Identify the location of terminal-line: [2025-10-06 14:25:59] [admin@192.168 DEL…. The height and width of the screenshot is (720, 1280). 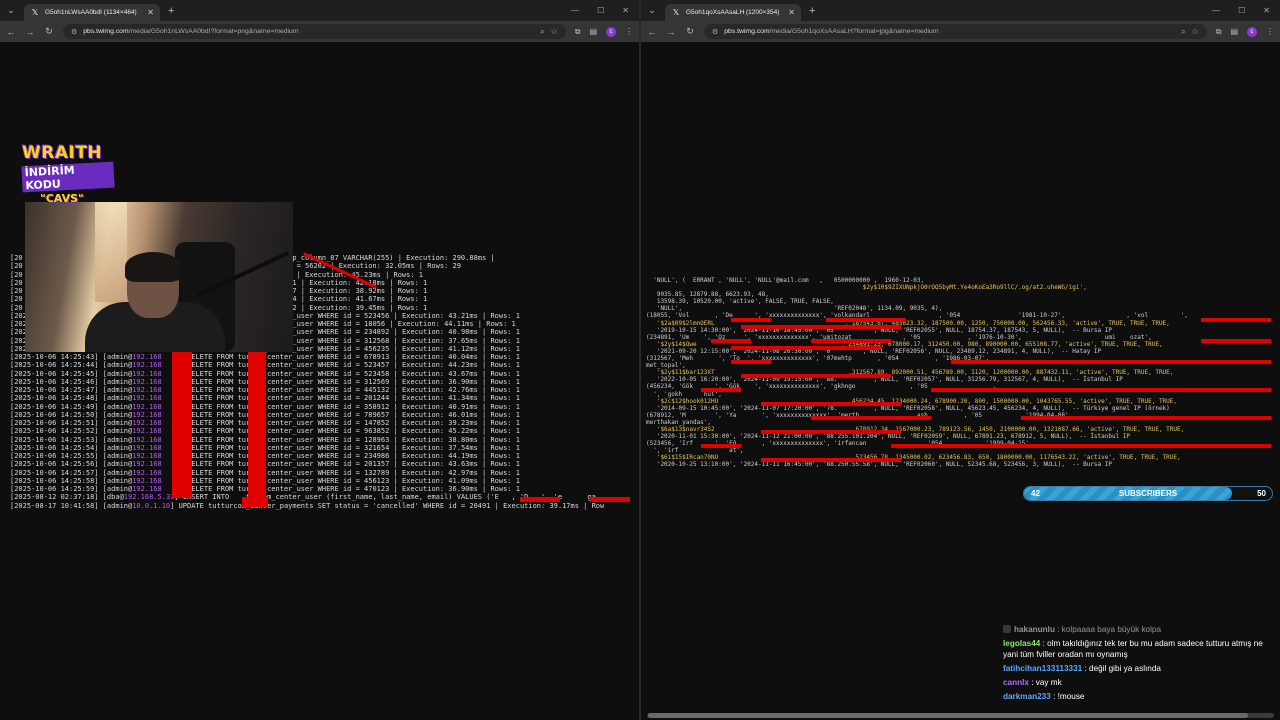
(265, 489).